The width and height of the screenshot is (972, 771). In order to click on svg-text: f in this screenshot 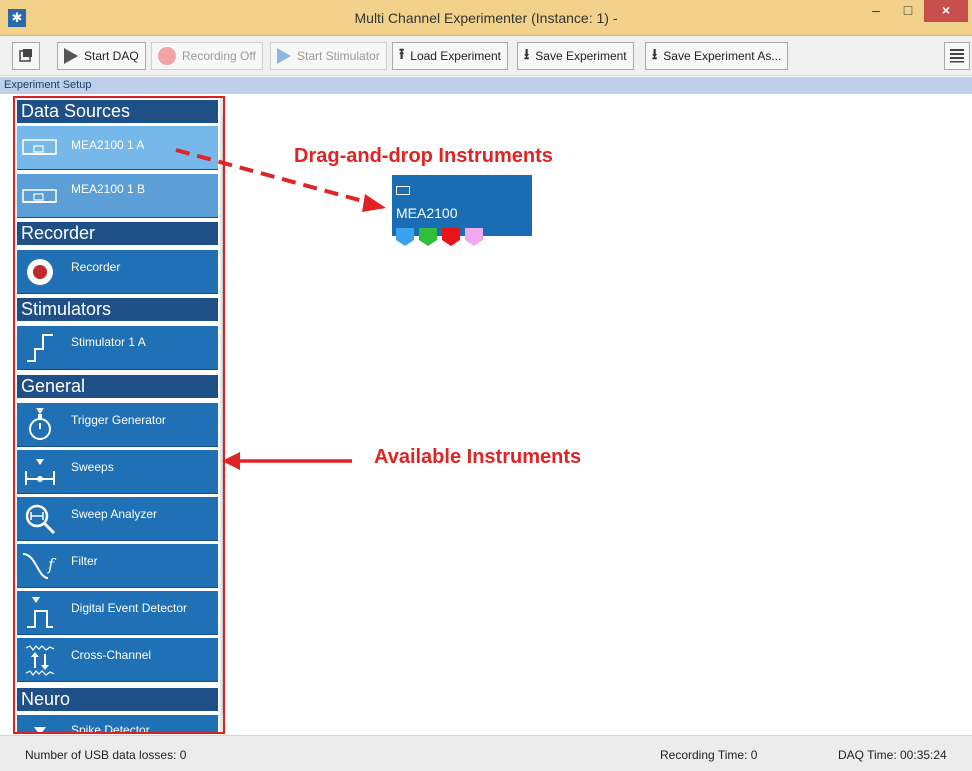, I will do `click(52, 564)`.